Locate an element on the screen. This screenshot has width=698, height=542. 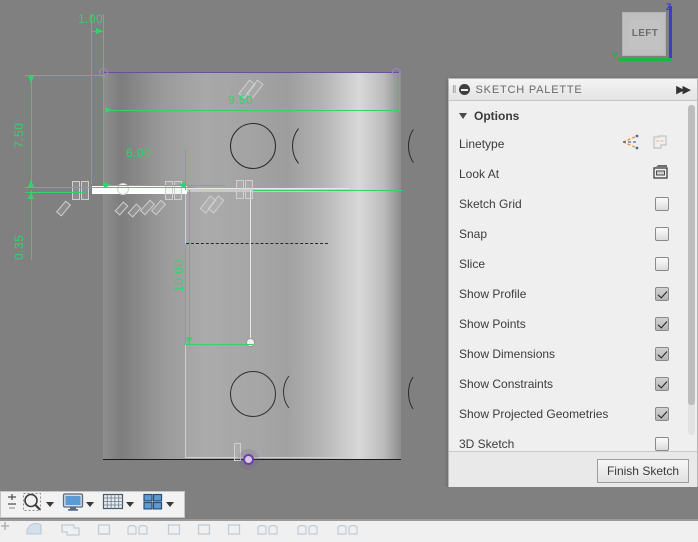
sketch-vertical-line is located at coordinates (251, 265).